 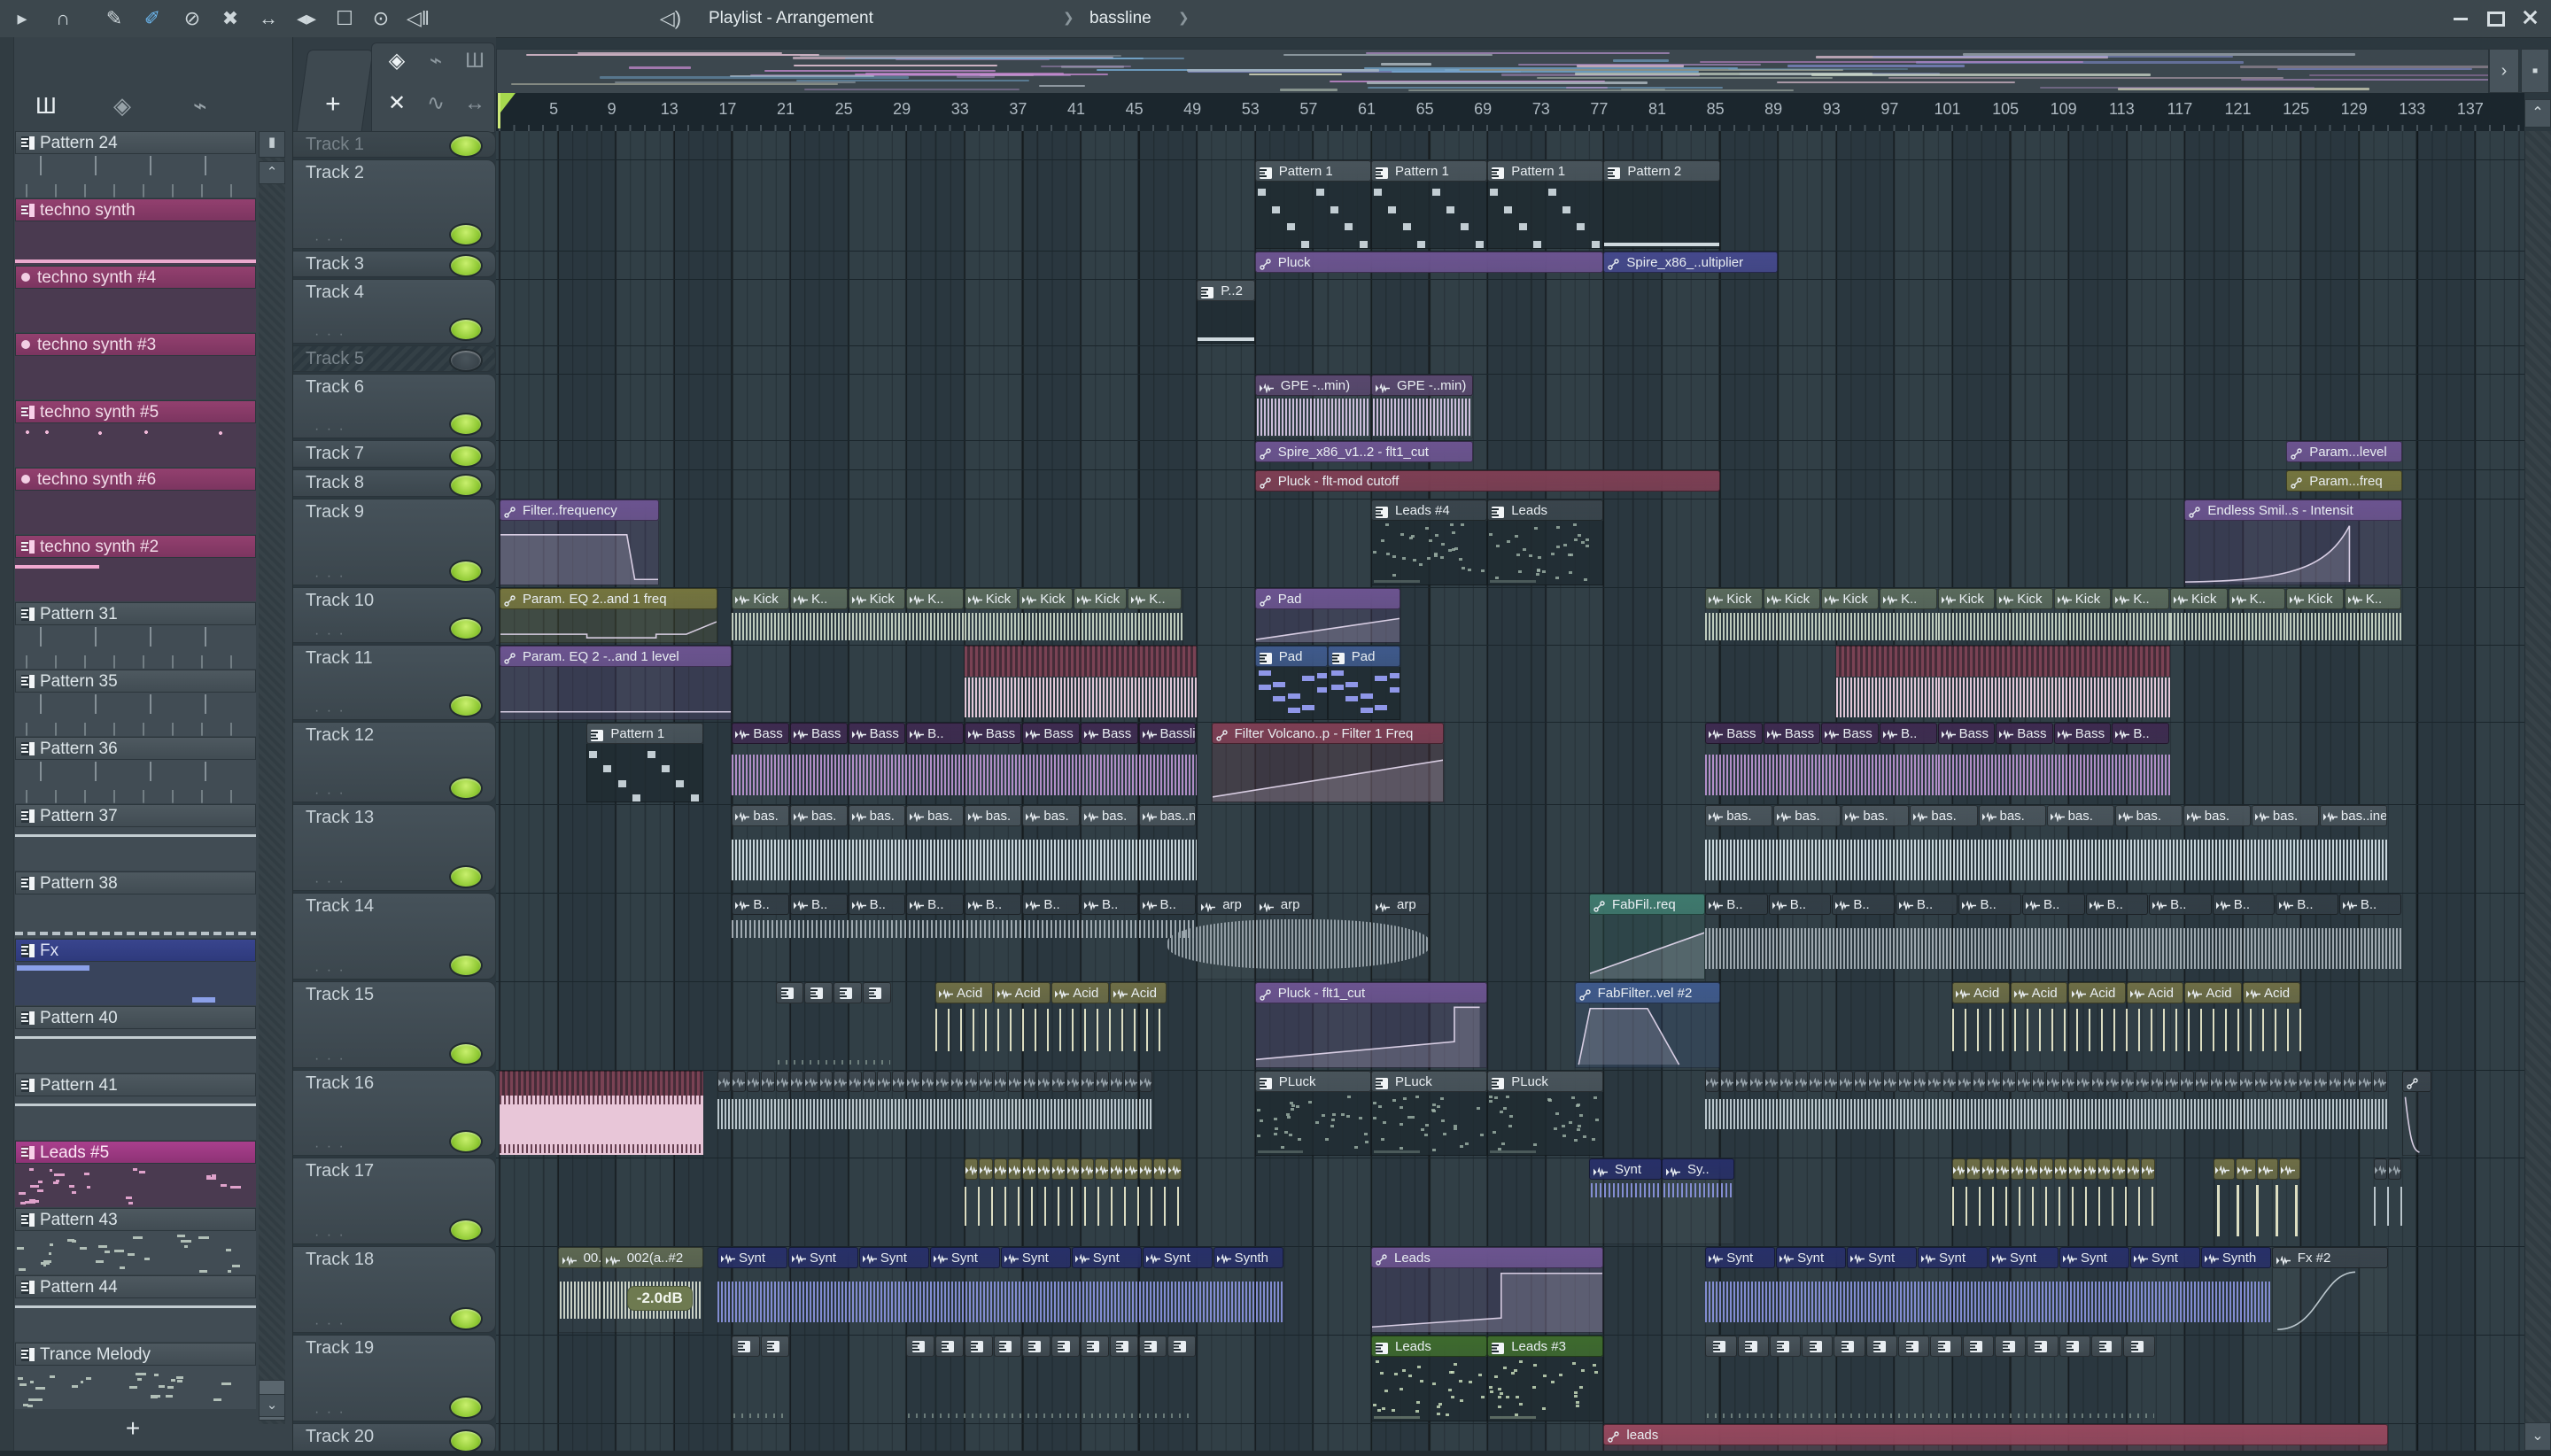 What do you see at coordinates (436, 103) in the screenshot?
I see `slide-tool-icon: ∿` at bounding box center [436, 103].